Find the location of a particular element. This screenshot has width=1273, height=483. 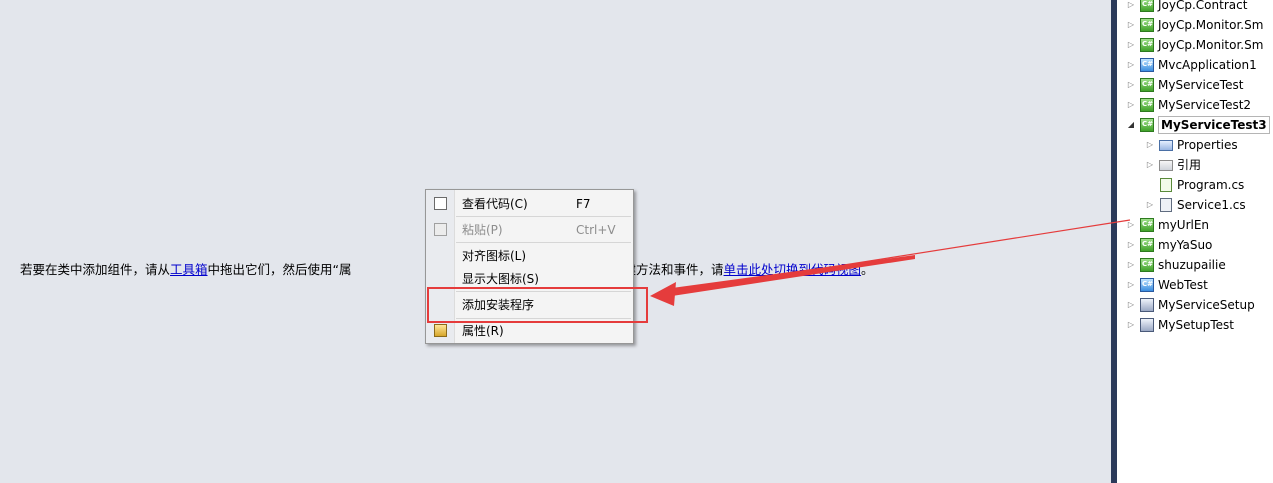

annotation-arrow-head is located at coordinates (663, 294).